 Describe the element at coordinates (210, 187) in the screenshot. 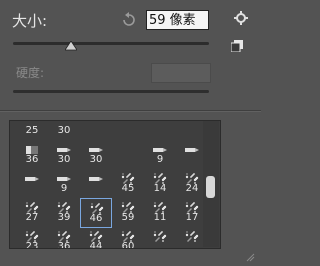

I see `scrollbar-thumb` at that location.